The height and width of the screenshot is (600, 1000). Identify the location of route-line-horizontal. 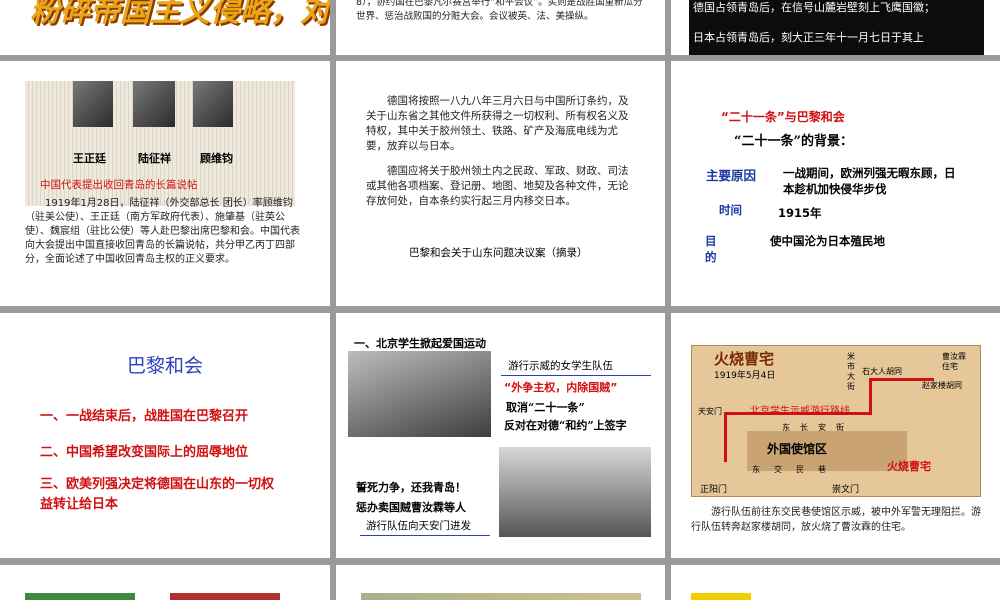
(796, 413).